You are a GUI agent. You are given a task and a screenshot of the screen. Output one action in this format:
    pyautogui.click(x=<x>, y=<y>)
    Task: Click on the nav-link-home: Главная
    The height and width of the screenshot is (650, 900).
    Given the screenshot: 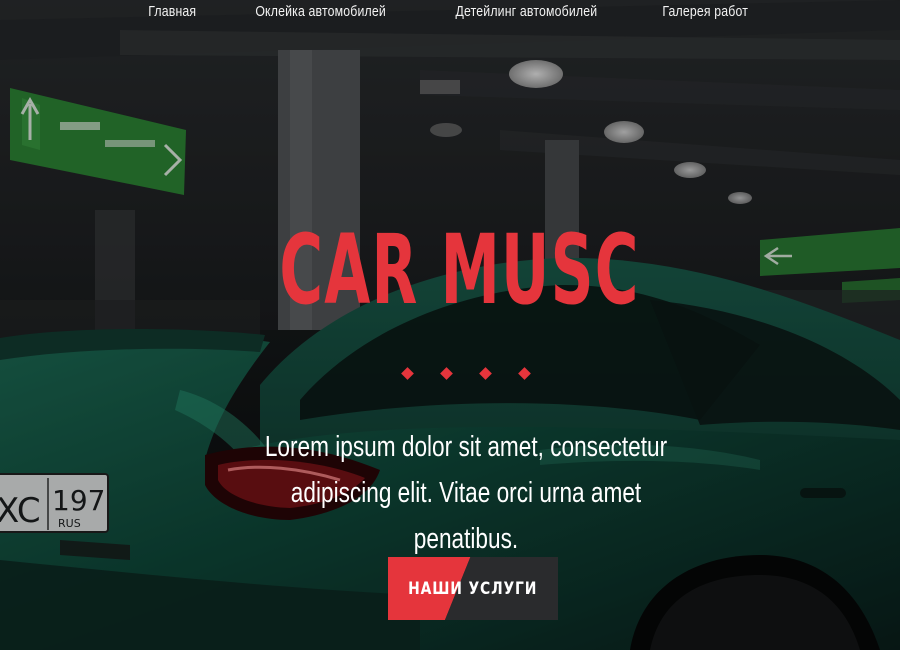 What is the action you would take?
    pyautogui.click(x=172, y=11)
    